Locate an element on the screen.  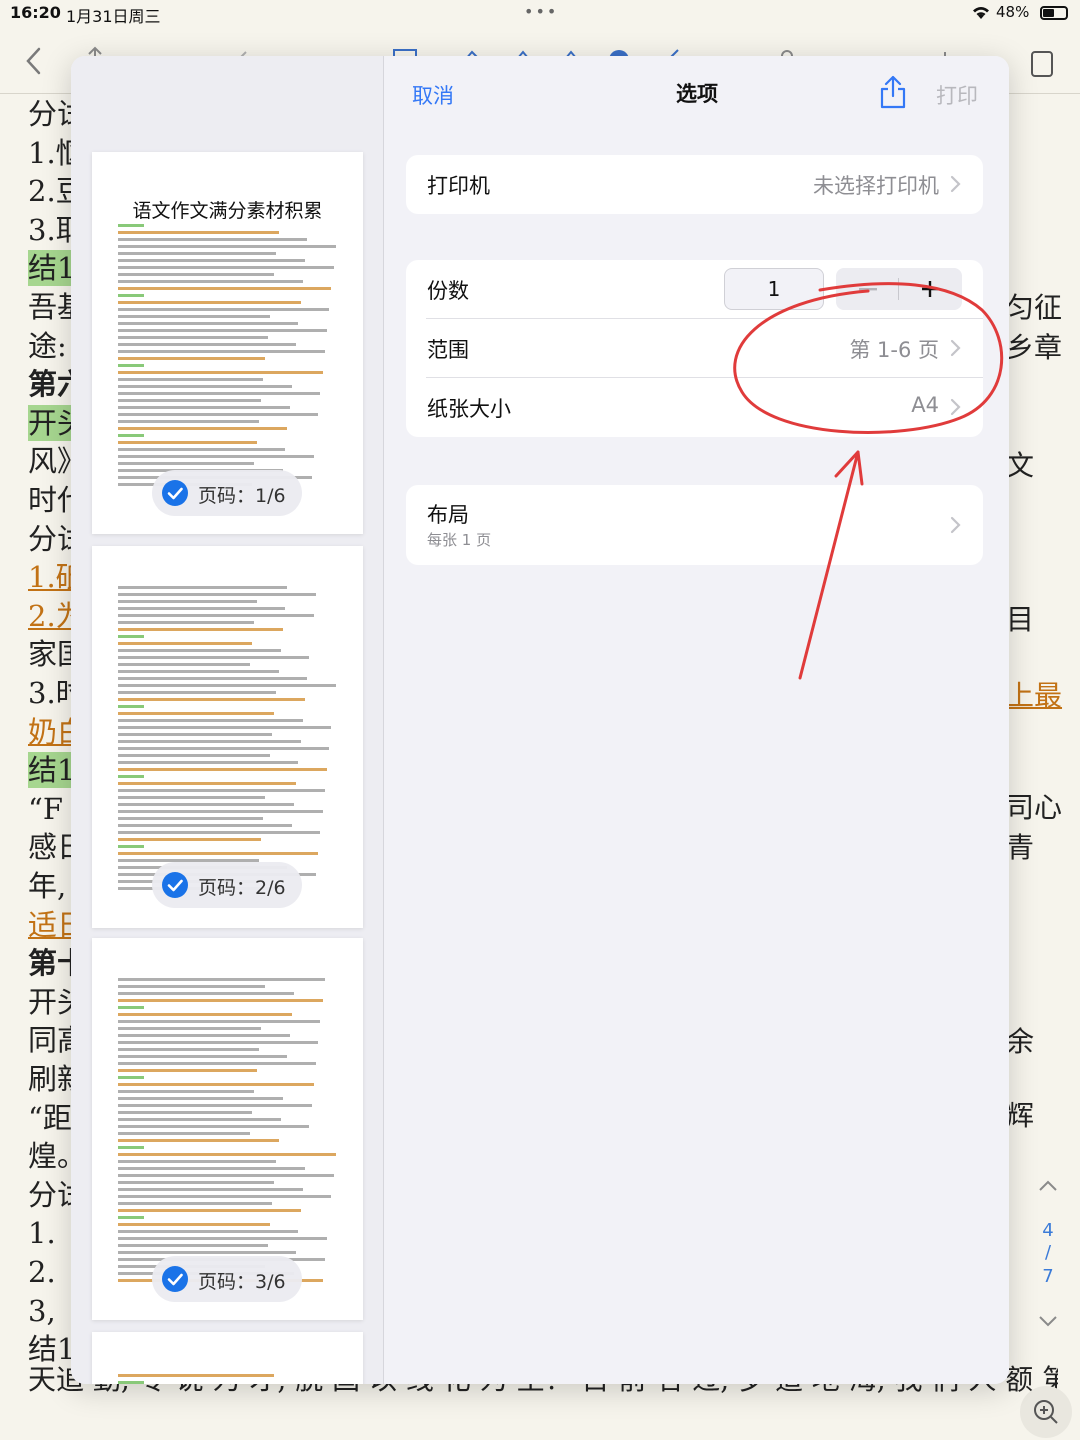
chevron-right-icon is located at coordinates (955, 348).